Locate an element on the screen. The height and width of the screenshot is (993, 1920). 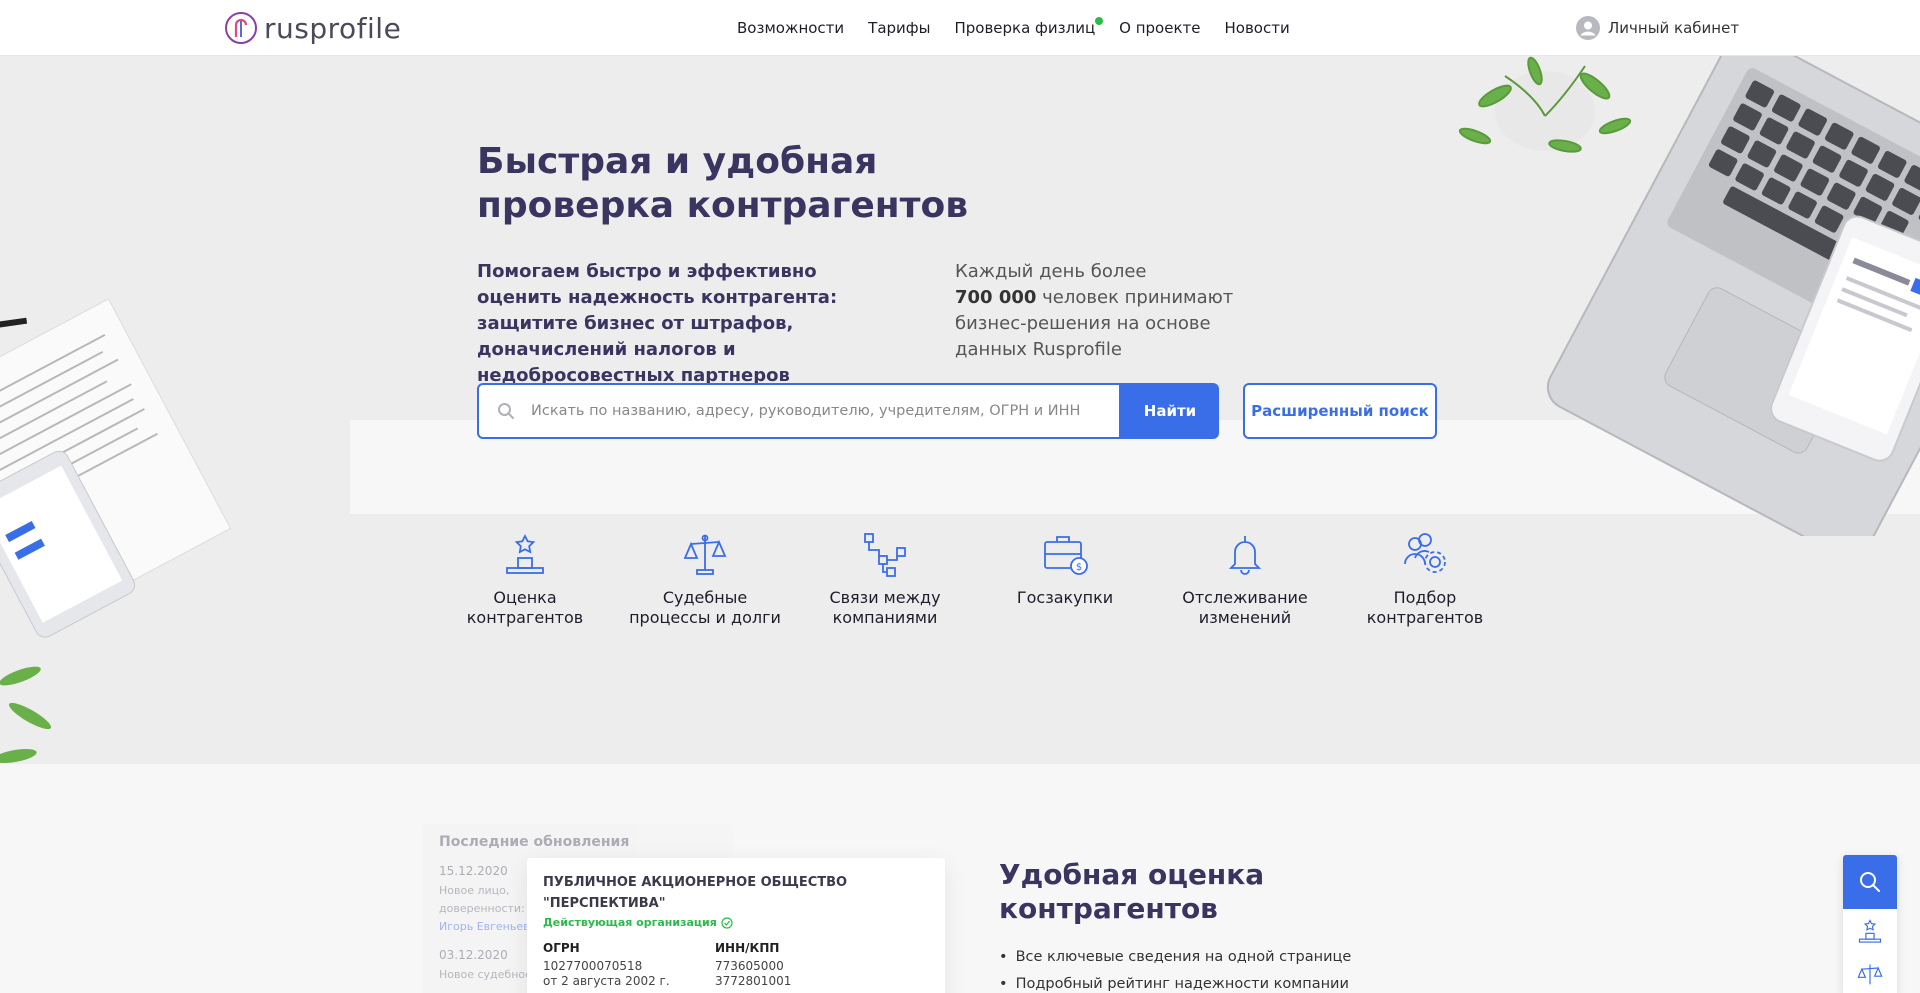
kpp-number: 3772801001 is located at coordinates (753, 981).